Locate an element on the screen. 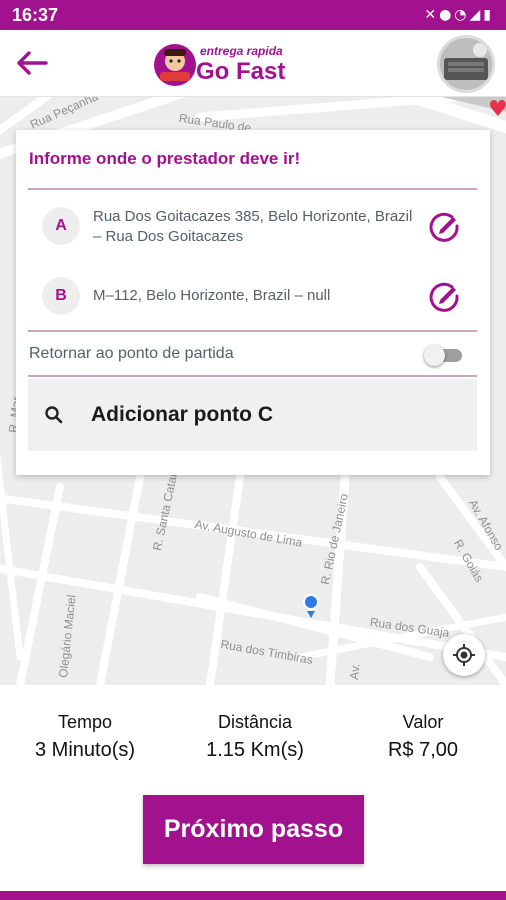 The width and height of the screenshot is (506, 900). search-icon is located at coordinates (54, 415).